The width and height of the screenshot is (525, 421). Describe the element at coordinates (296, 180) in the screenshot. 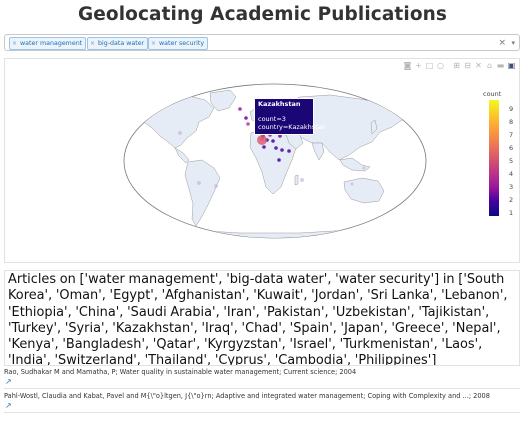

I see `land-madagascar` at that location.